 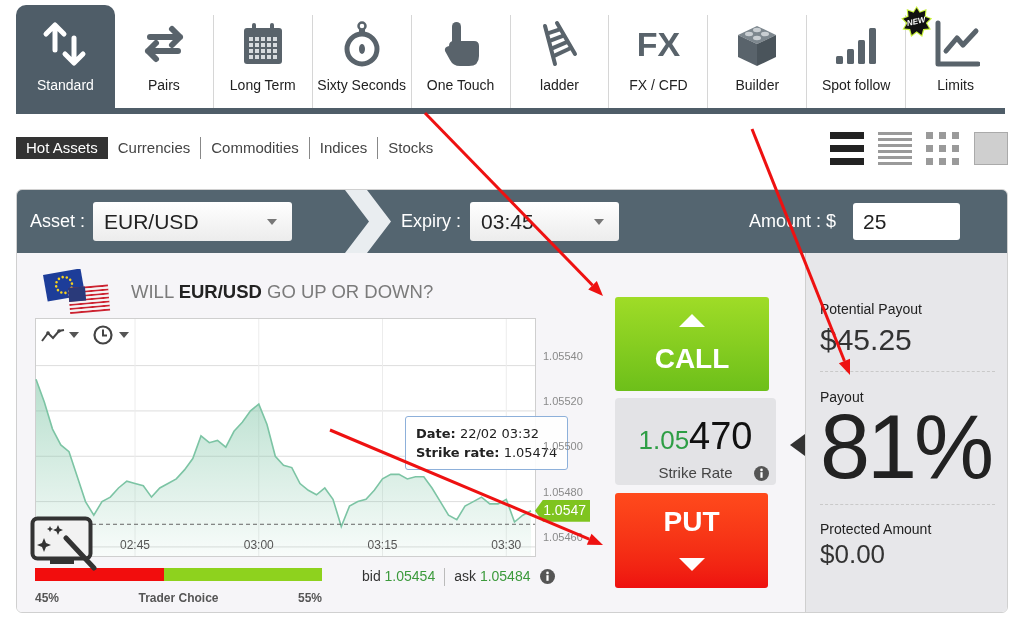 I want to click on y-axis-label: 1.05460, so click(x=563, y=536).